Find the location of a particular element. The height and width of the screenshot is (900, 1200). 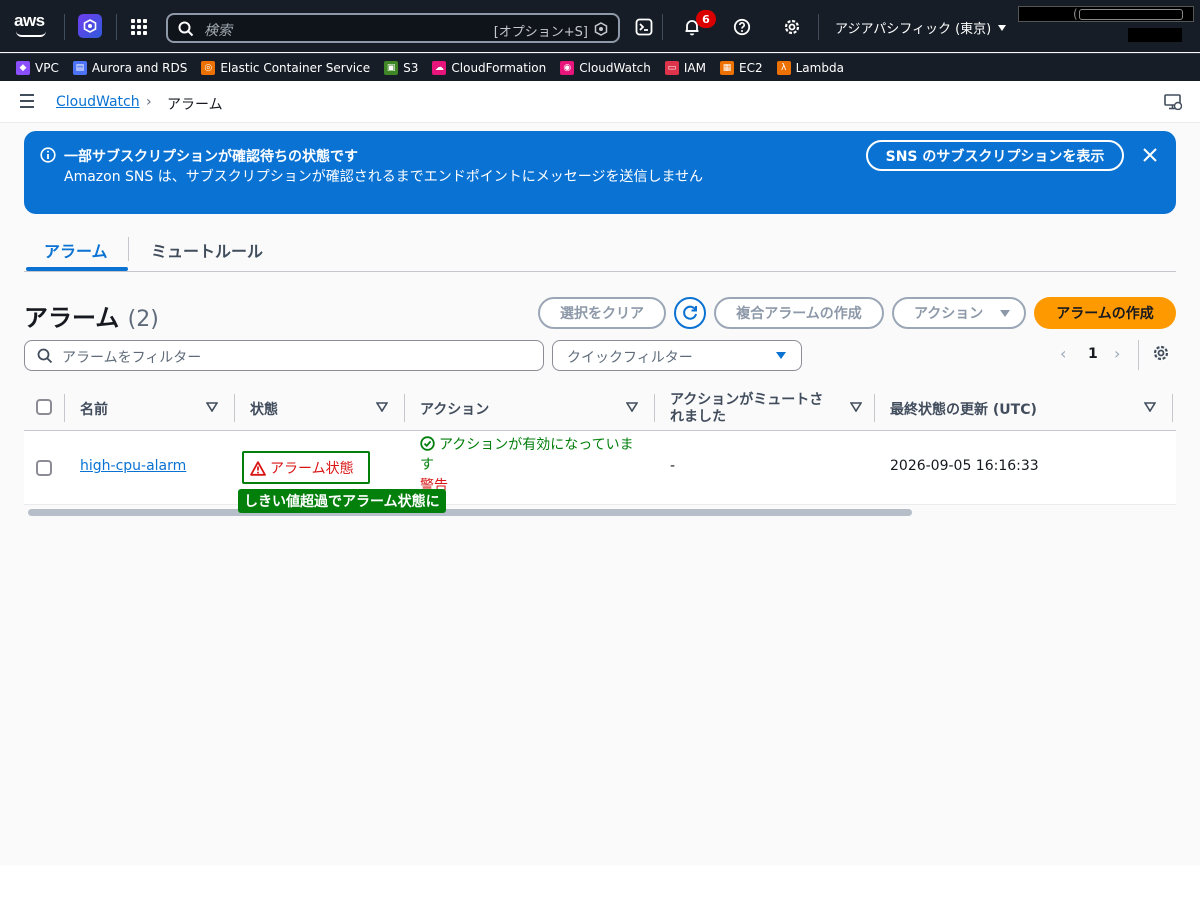

actions-status: アクションが有効になっています is located at coordinates (530, 455).